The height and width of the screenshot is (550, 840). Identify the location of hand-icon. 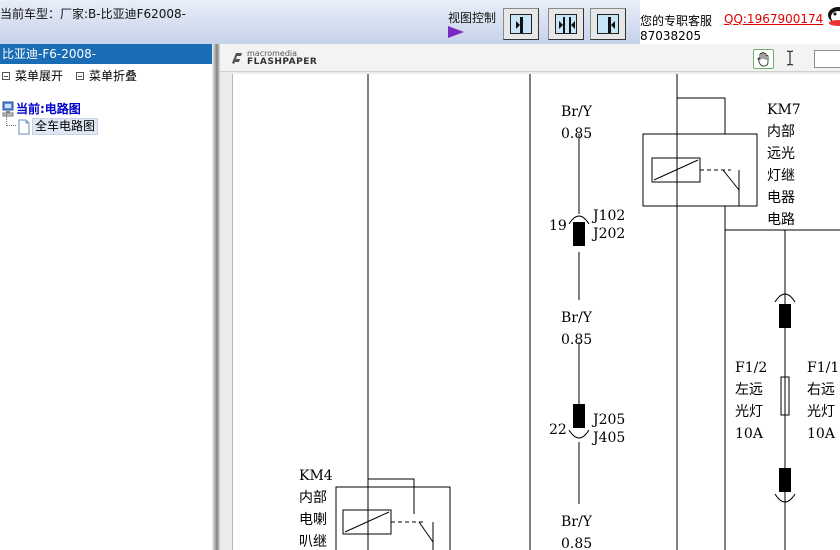
(763, 59).